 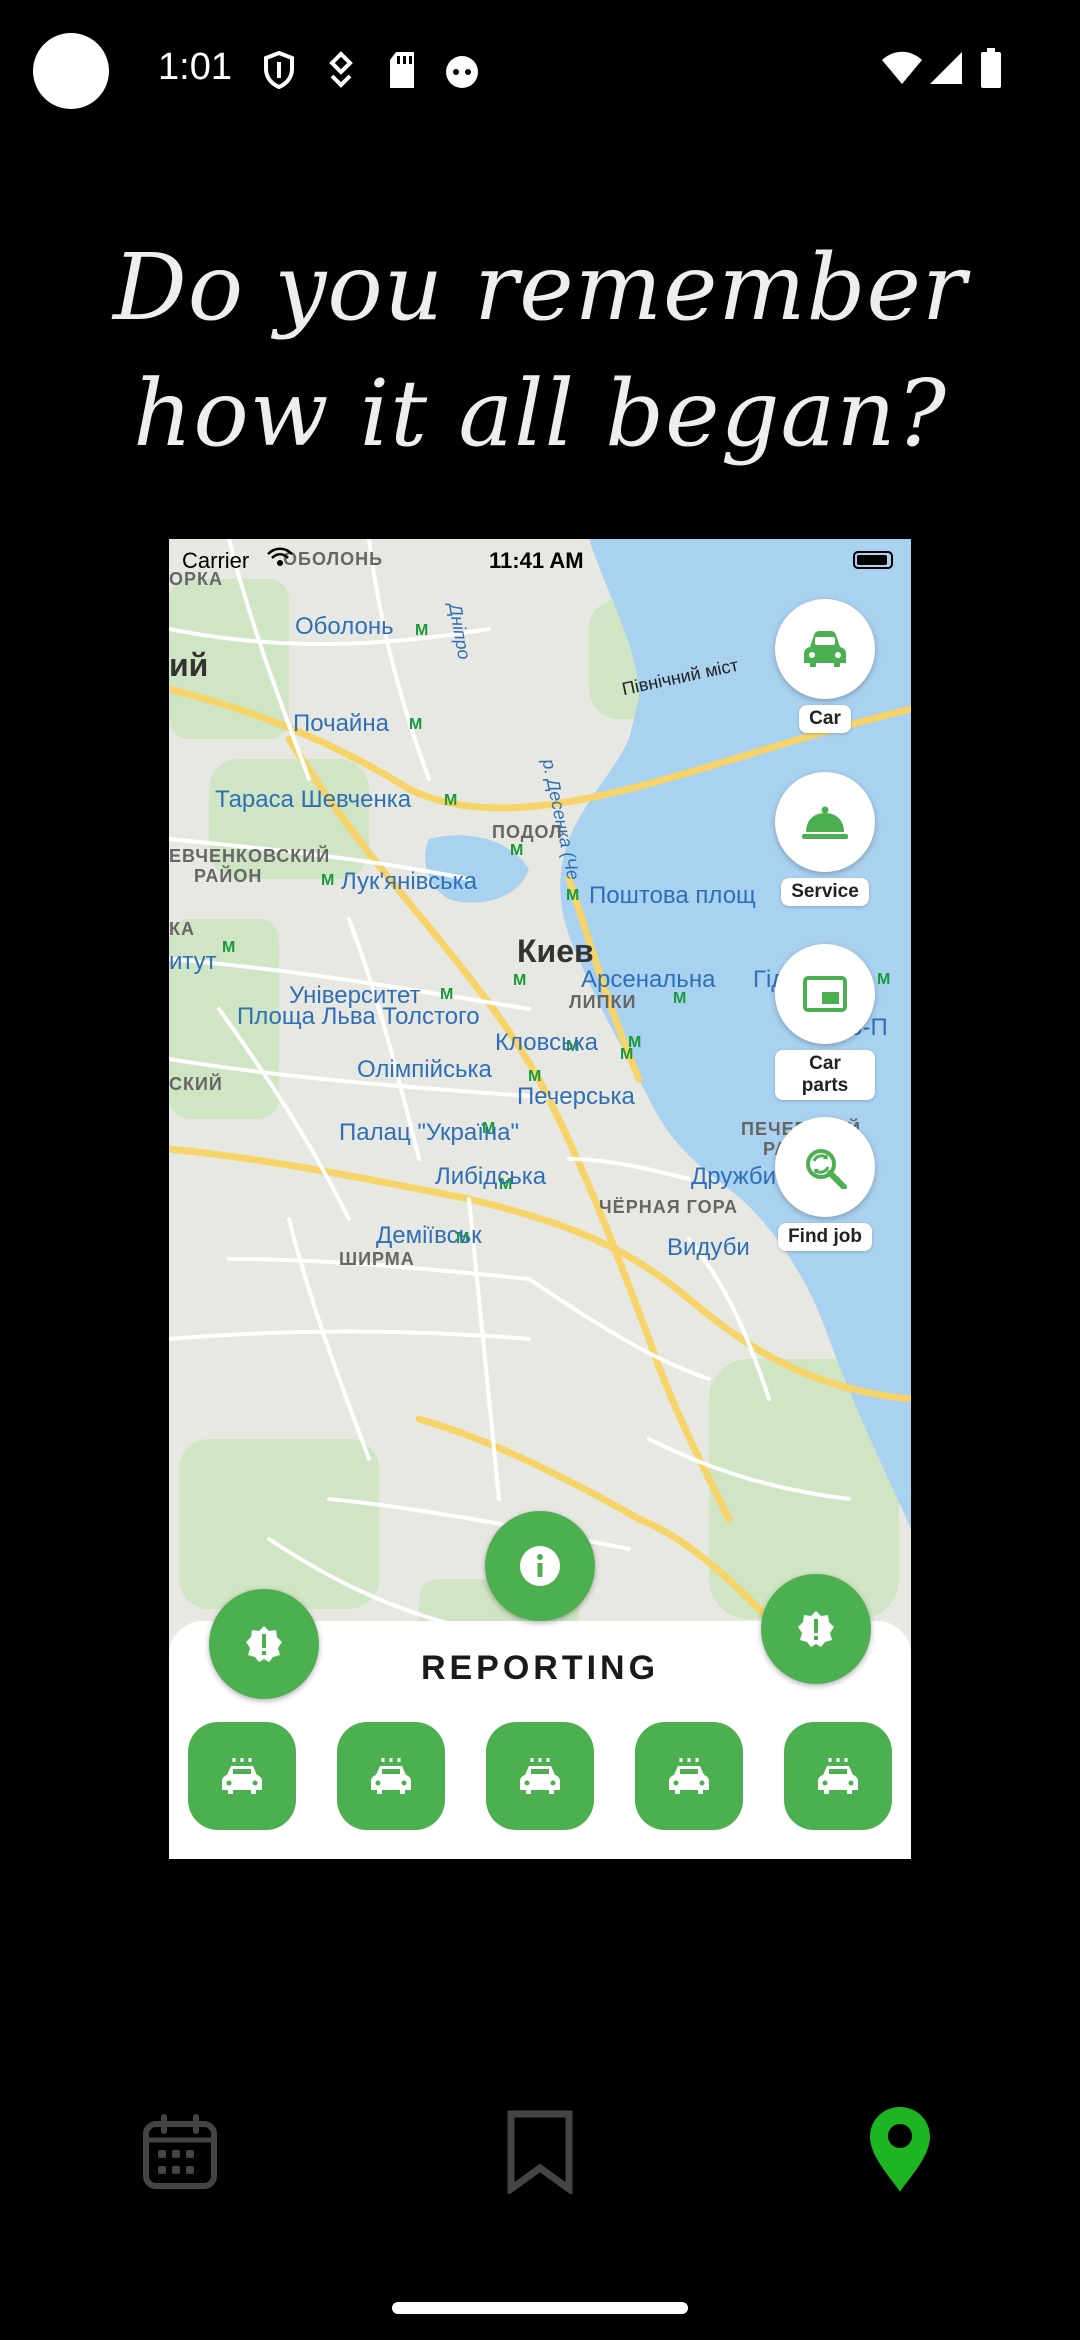 I want to click on category-car-parts: Car parts, so click(x=825, y=1022).